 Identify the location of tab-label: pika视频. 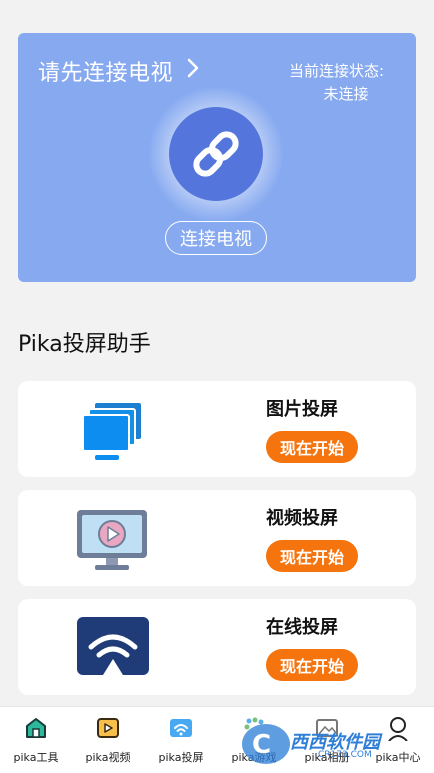
(108, 757).